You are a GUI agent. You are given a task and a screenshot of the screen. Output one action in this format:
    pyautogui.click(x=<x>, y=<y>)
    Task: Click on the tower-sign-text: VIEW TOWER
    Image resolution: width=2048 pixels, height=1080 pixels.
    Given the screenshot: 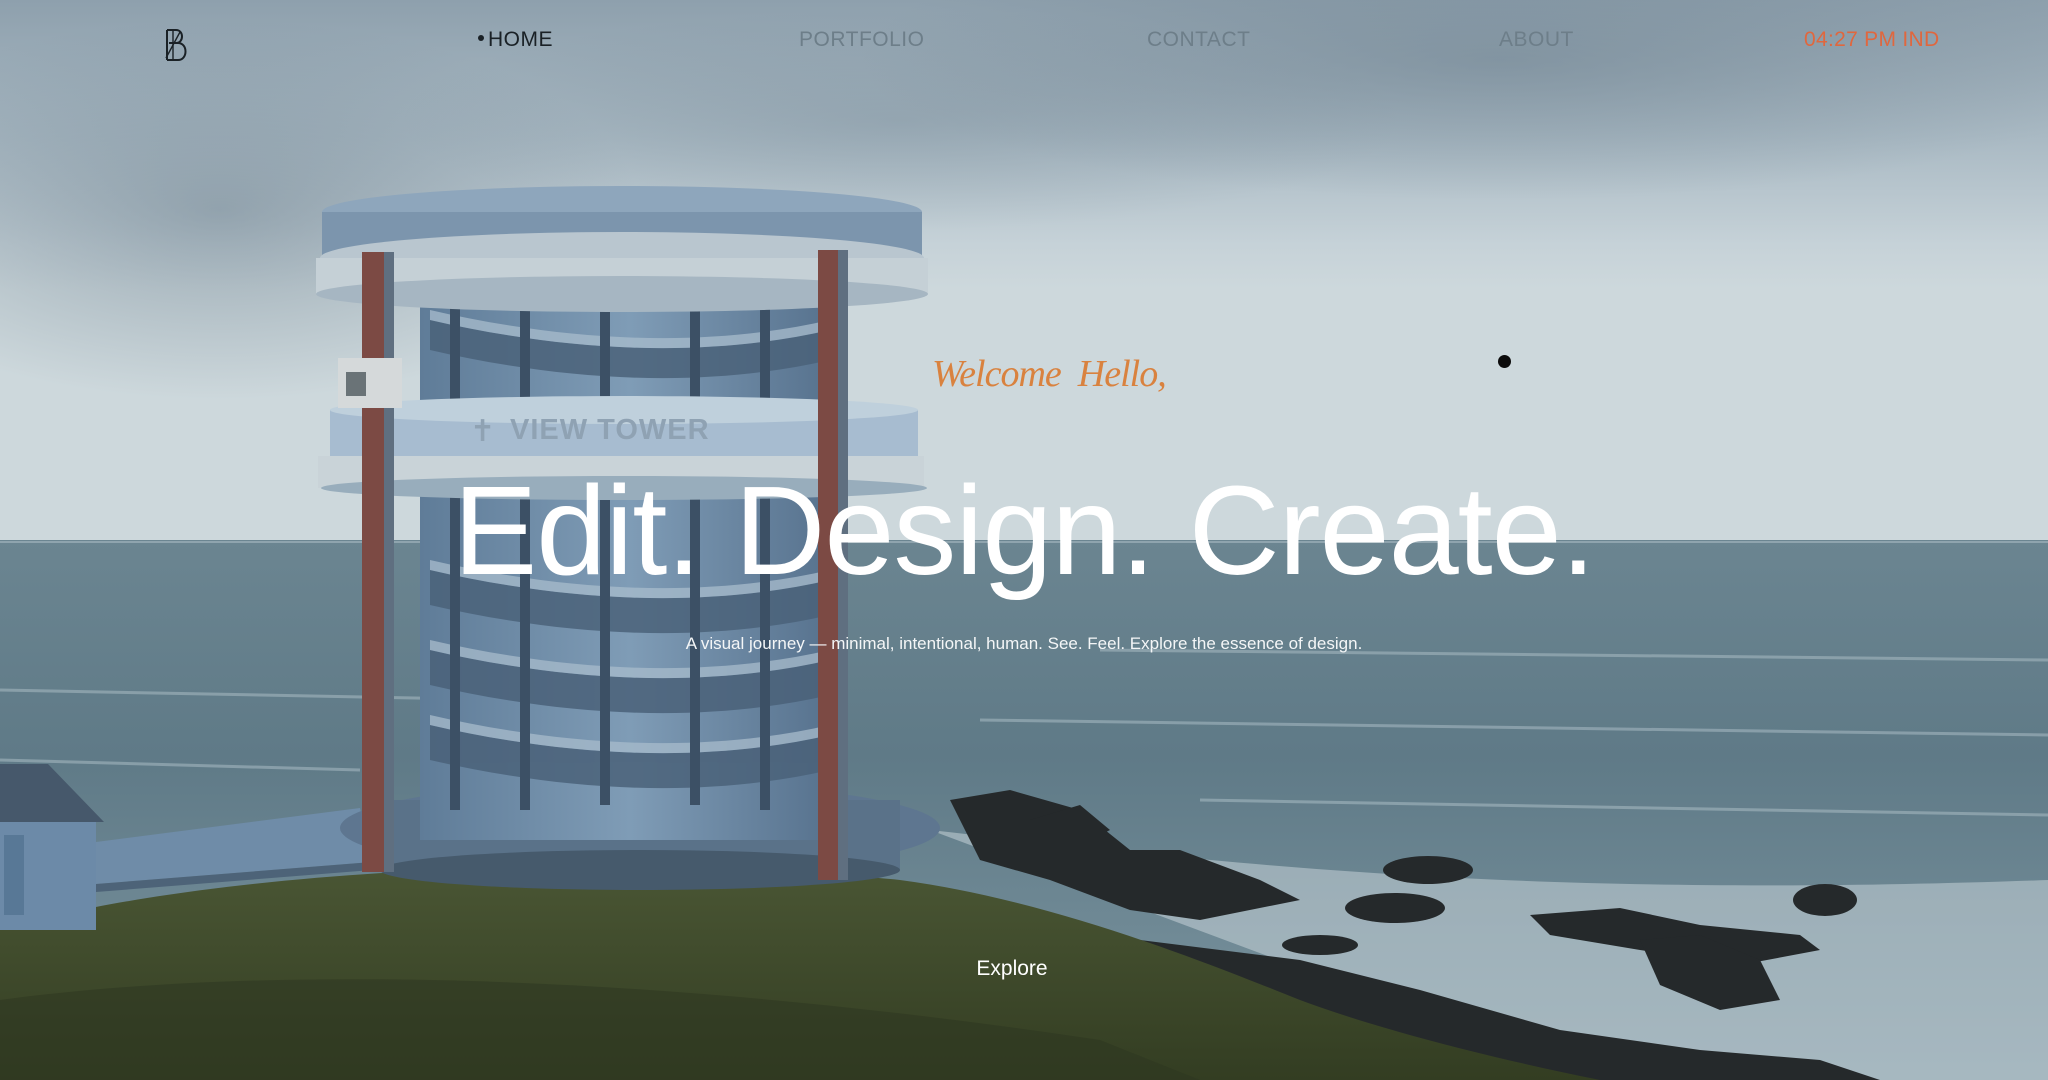 What is the action you would take?
    pyautogui.click(x=610, y=430)
    